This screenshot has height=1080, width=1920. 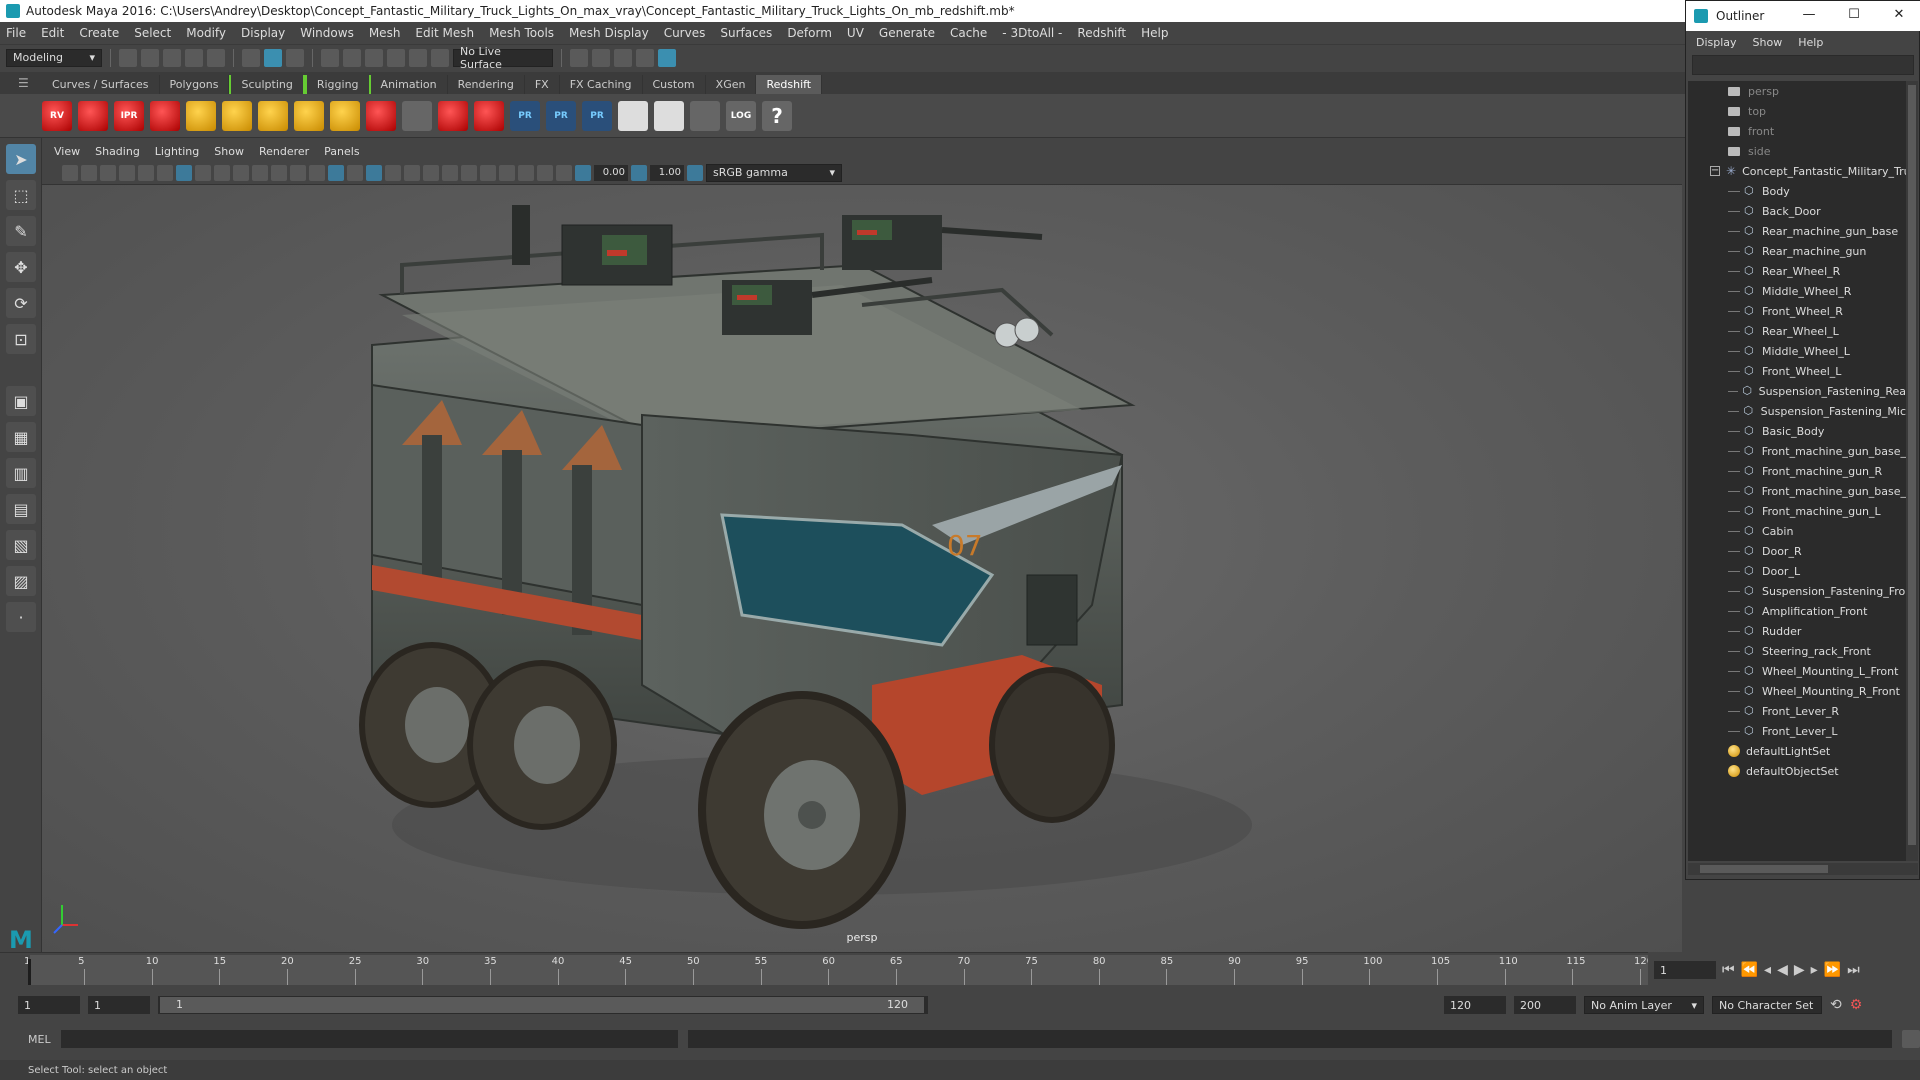 I want to click on step-back-key-icon: ⏪, so click(x=1749, y=970).